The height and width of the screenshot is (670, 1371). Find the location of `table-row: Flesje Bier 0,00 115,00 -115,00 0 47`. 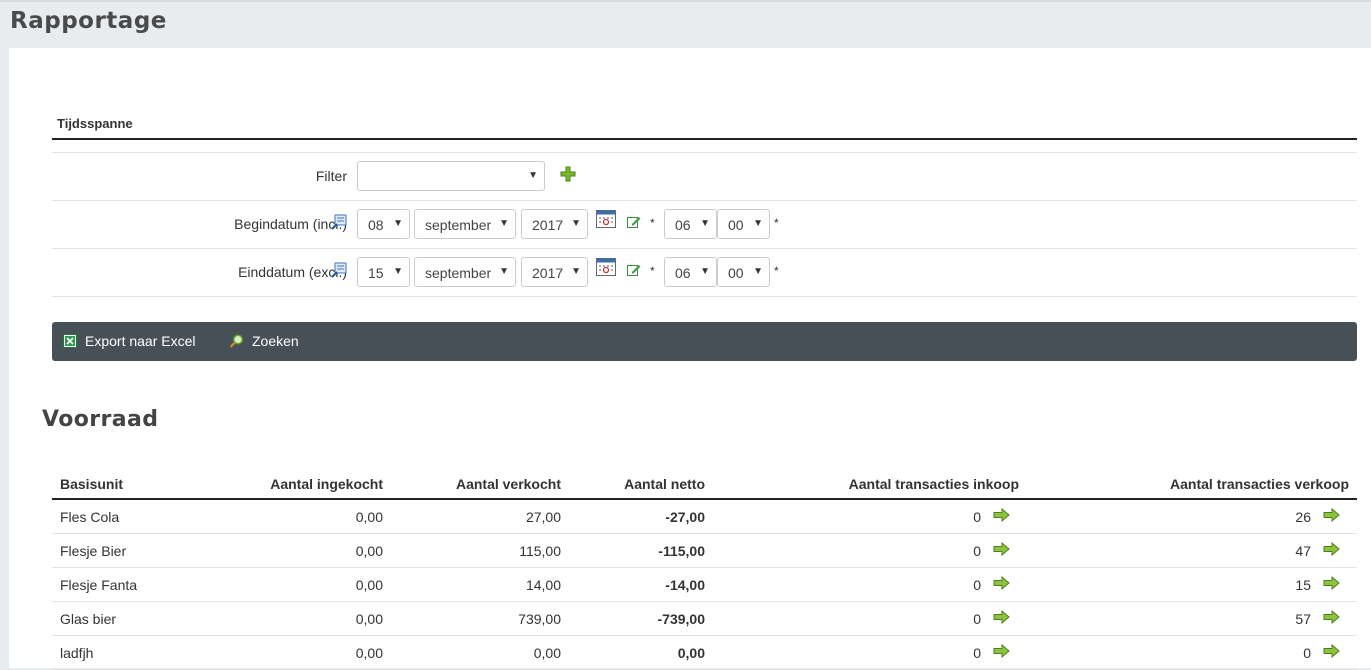

table-row: Flesje Bier 0,00 115,00 -115,00 0 47 is located at coordinates (704, 550).